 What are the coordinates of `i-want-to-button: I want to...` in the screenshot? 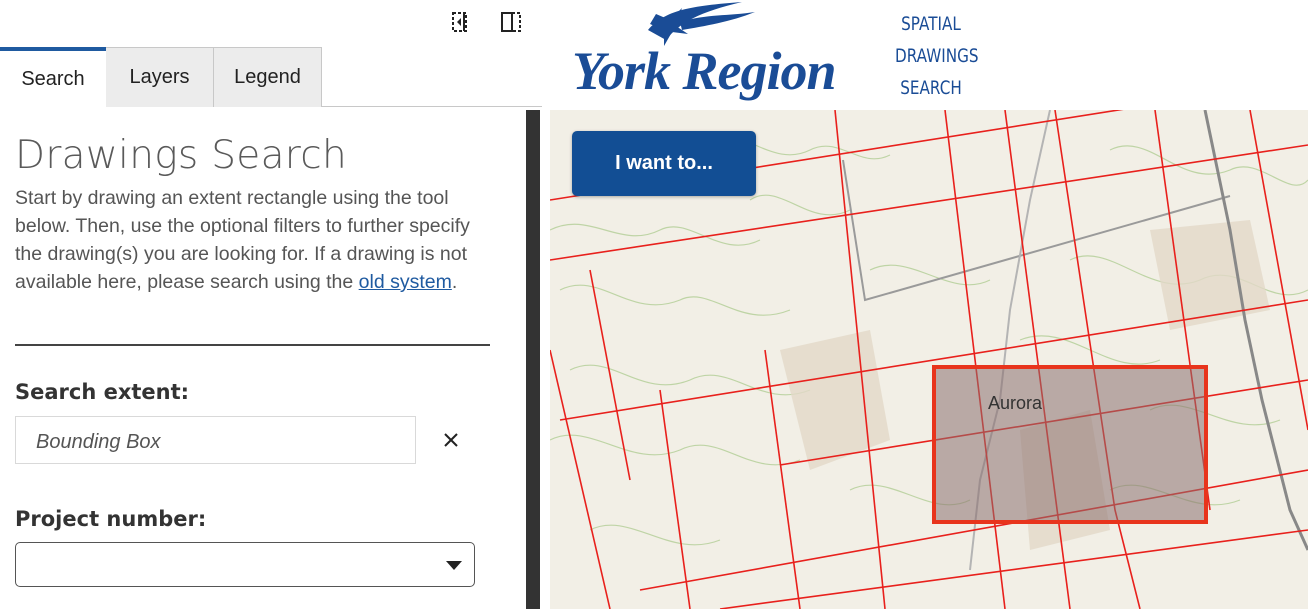 It's located at (664, 163).